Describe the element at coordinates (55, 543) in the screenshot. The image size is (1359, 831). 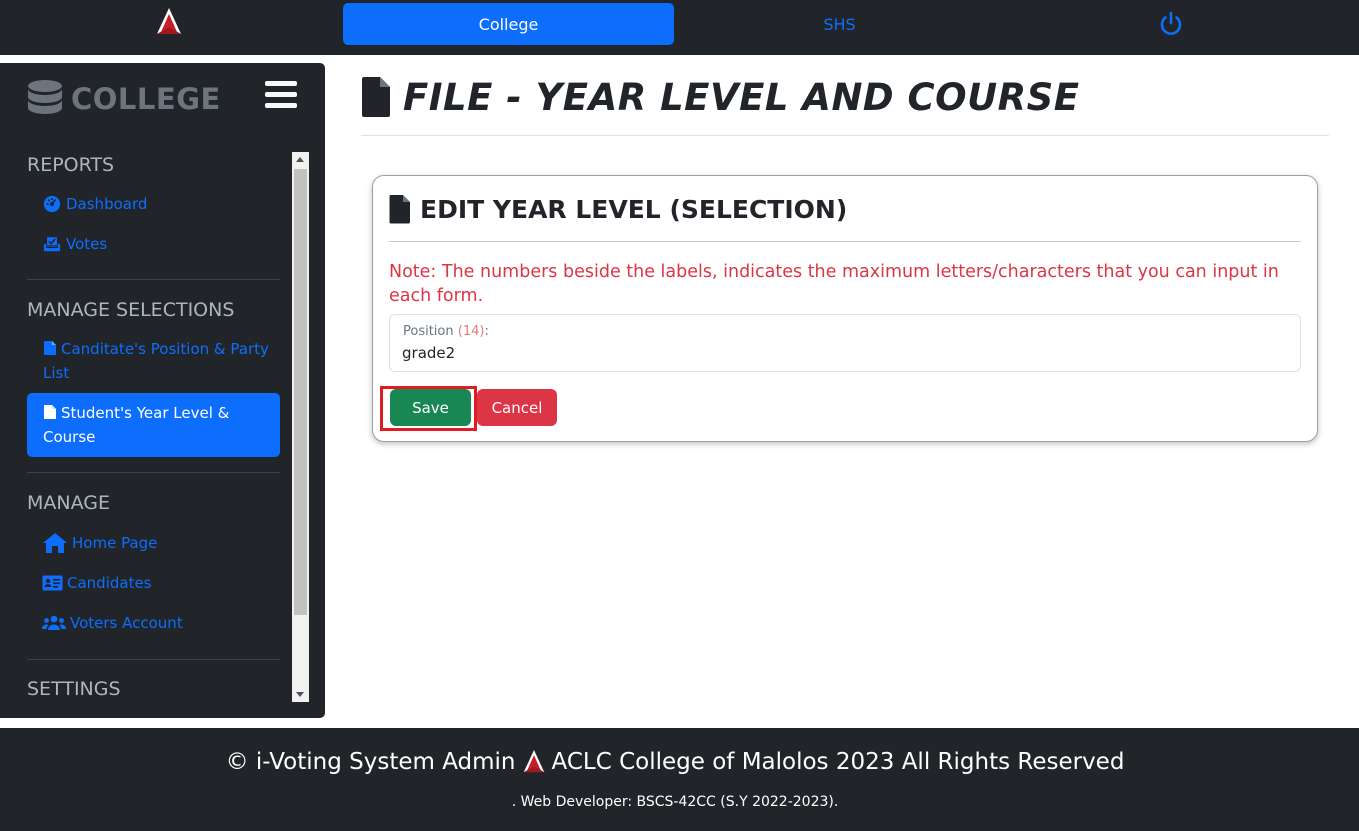
I see `home-icon` at that location.